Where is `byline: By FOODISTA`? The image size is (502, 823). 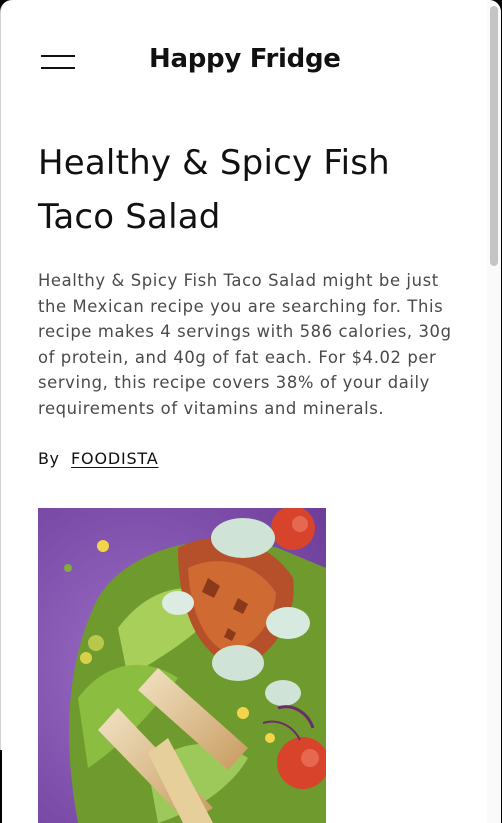 byline: By FOODISTA is located at coordinates (248, 458).